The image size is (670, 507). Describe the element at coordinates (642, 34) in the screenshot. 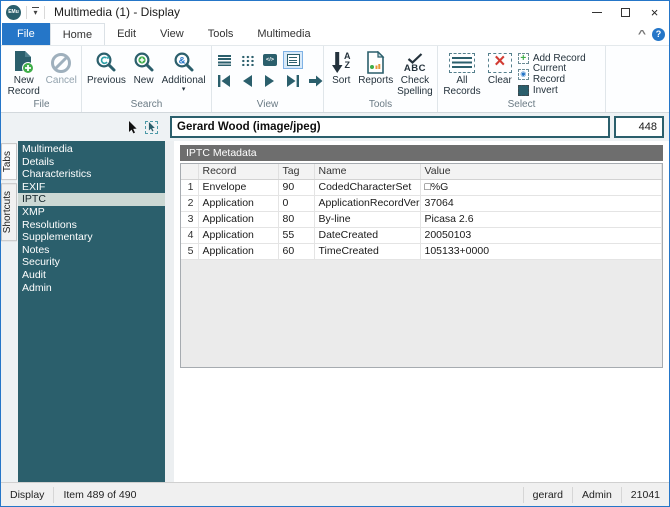

I see `collapse-ribbon-icon: ^` at that location.